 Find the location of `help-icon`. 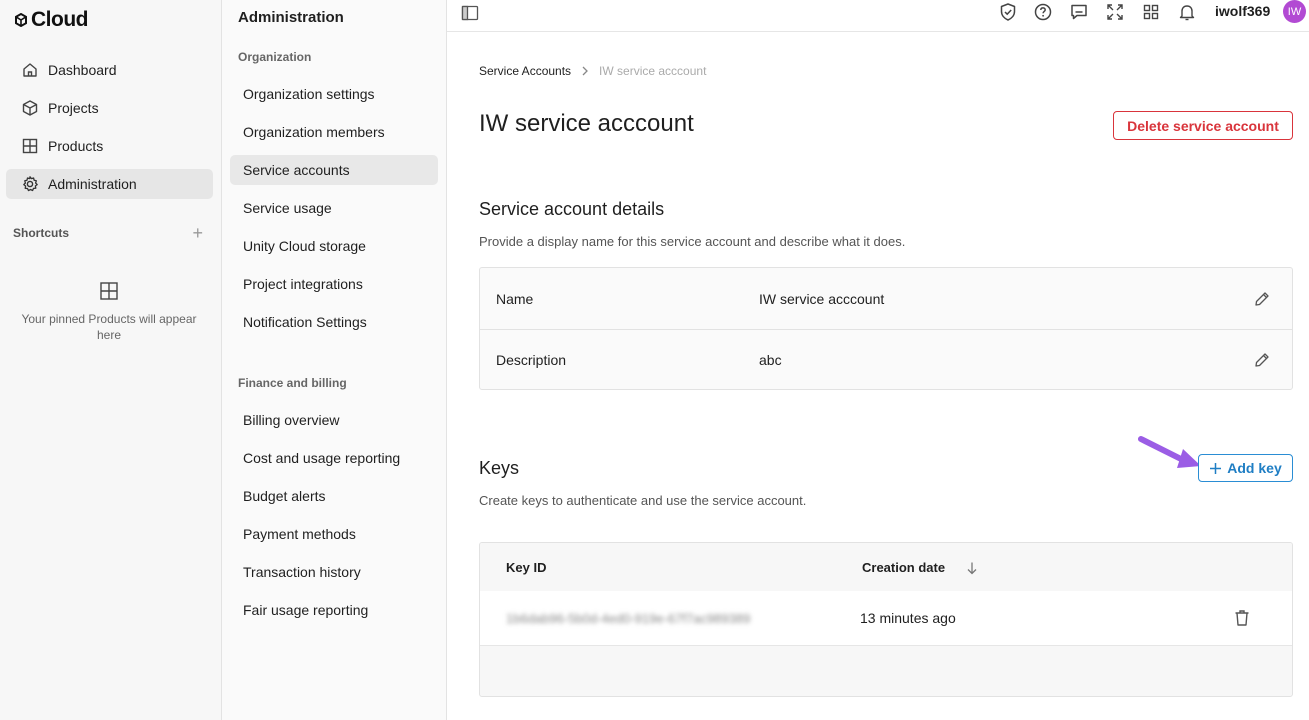

help-icon is located at coordinates (1043, 12).